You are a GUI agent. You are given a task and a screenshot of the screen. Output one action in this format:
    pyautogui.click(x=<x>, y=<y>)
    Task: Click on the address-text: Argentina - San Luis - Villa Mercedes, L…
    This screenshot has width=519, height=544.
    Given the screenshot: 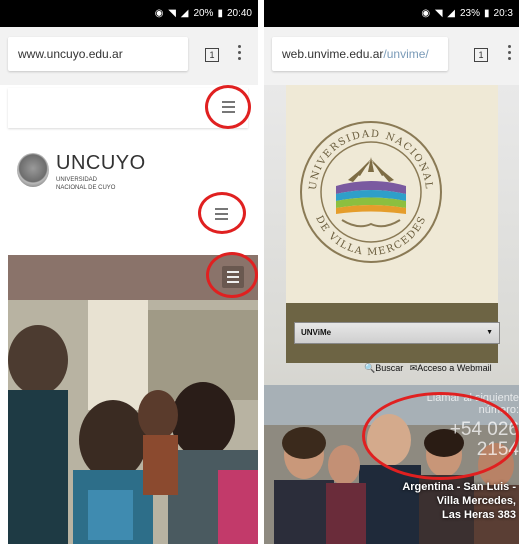 What is the action you would take?
    pyautogui.click(x=440, y=501)
    